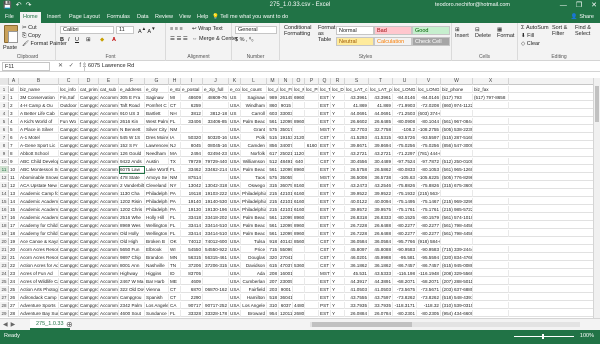  What do you see at coordinates (254, 89) in the screenshot?
I see `header-cell: loc_count` at bounding box center [254, 89].